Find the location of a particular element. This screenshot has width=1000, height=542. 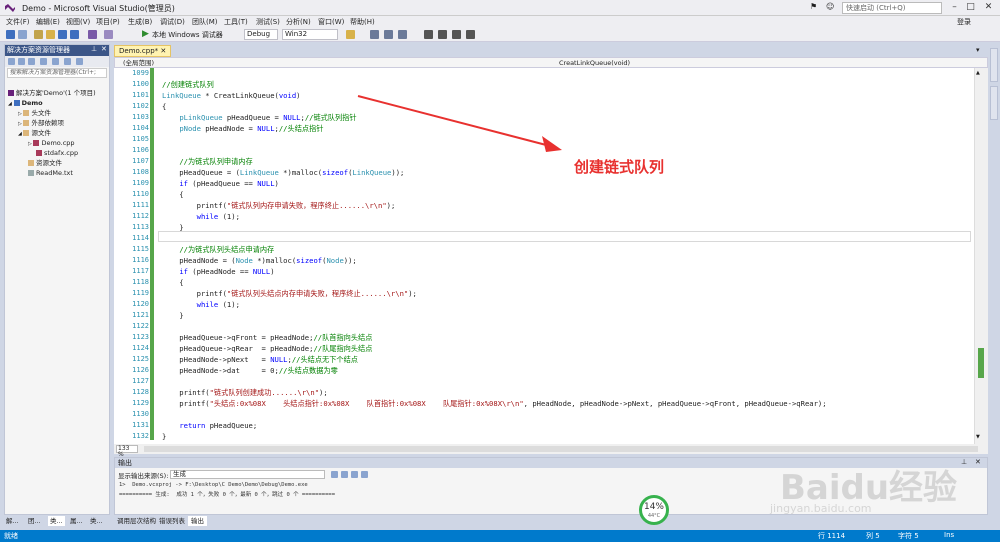

output-prev-icon is located at coordinates (344, 474).